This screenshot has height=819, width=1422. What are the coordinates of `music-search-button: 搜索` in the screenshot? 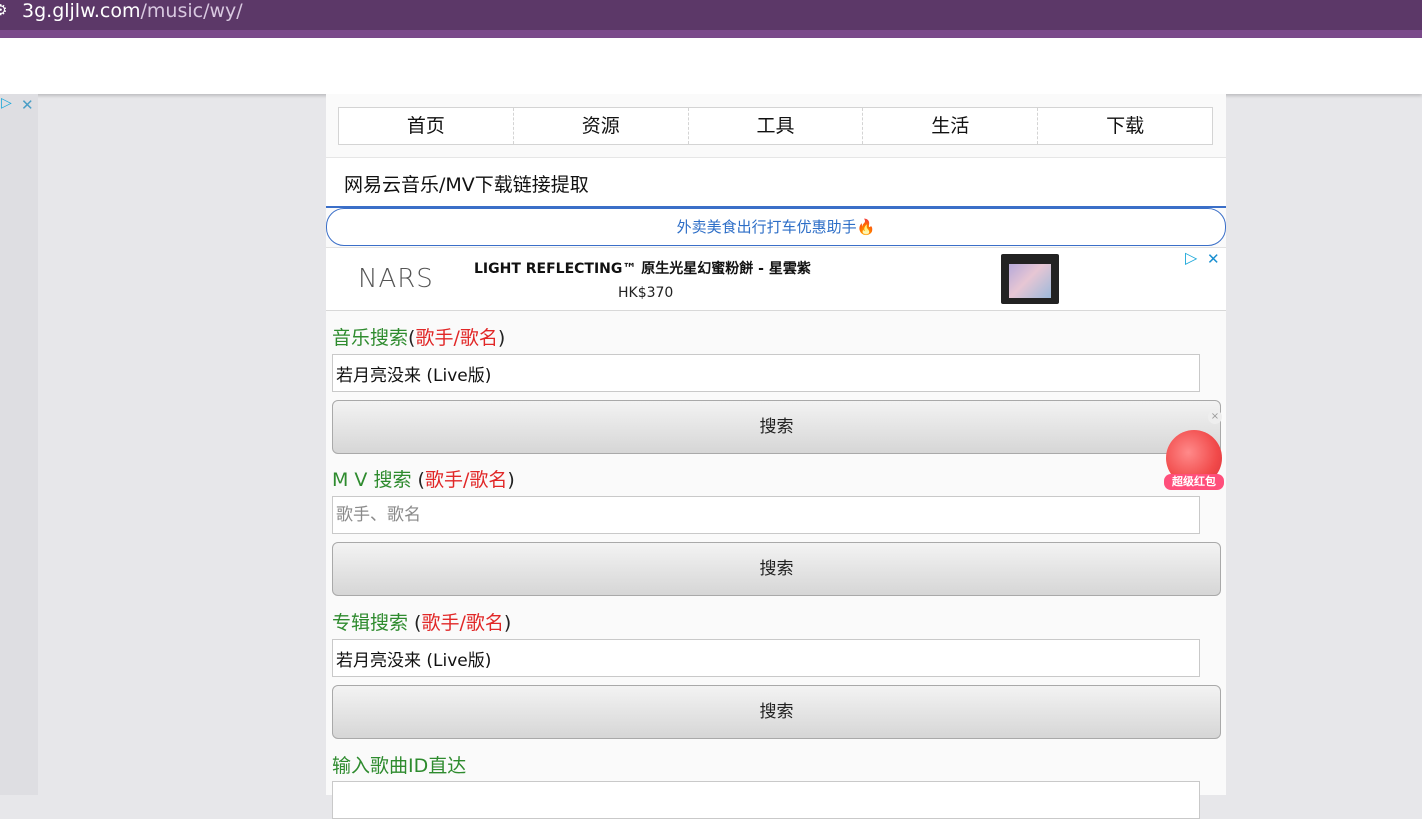 It's located at (776, 427).